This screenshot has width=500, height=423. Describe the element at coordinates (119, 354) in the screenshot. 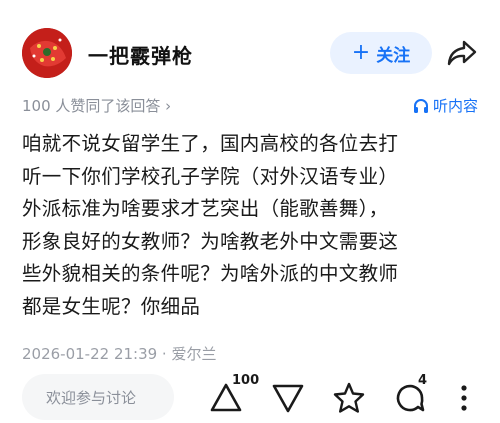

I see `timestamp-location: 2026-01-22 21:39 · 爱尔兰` at that location.